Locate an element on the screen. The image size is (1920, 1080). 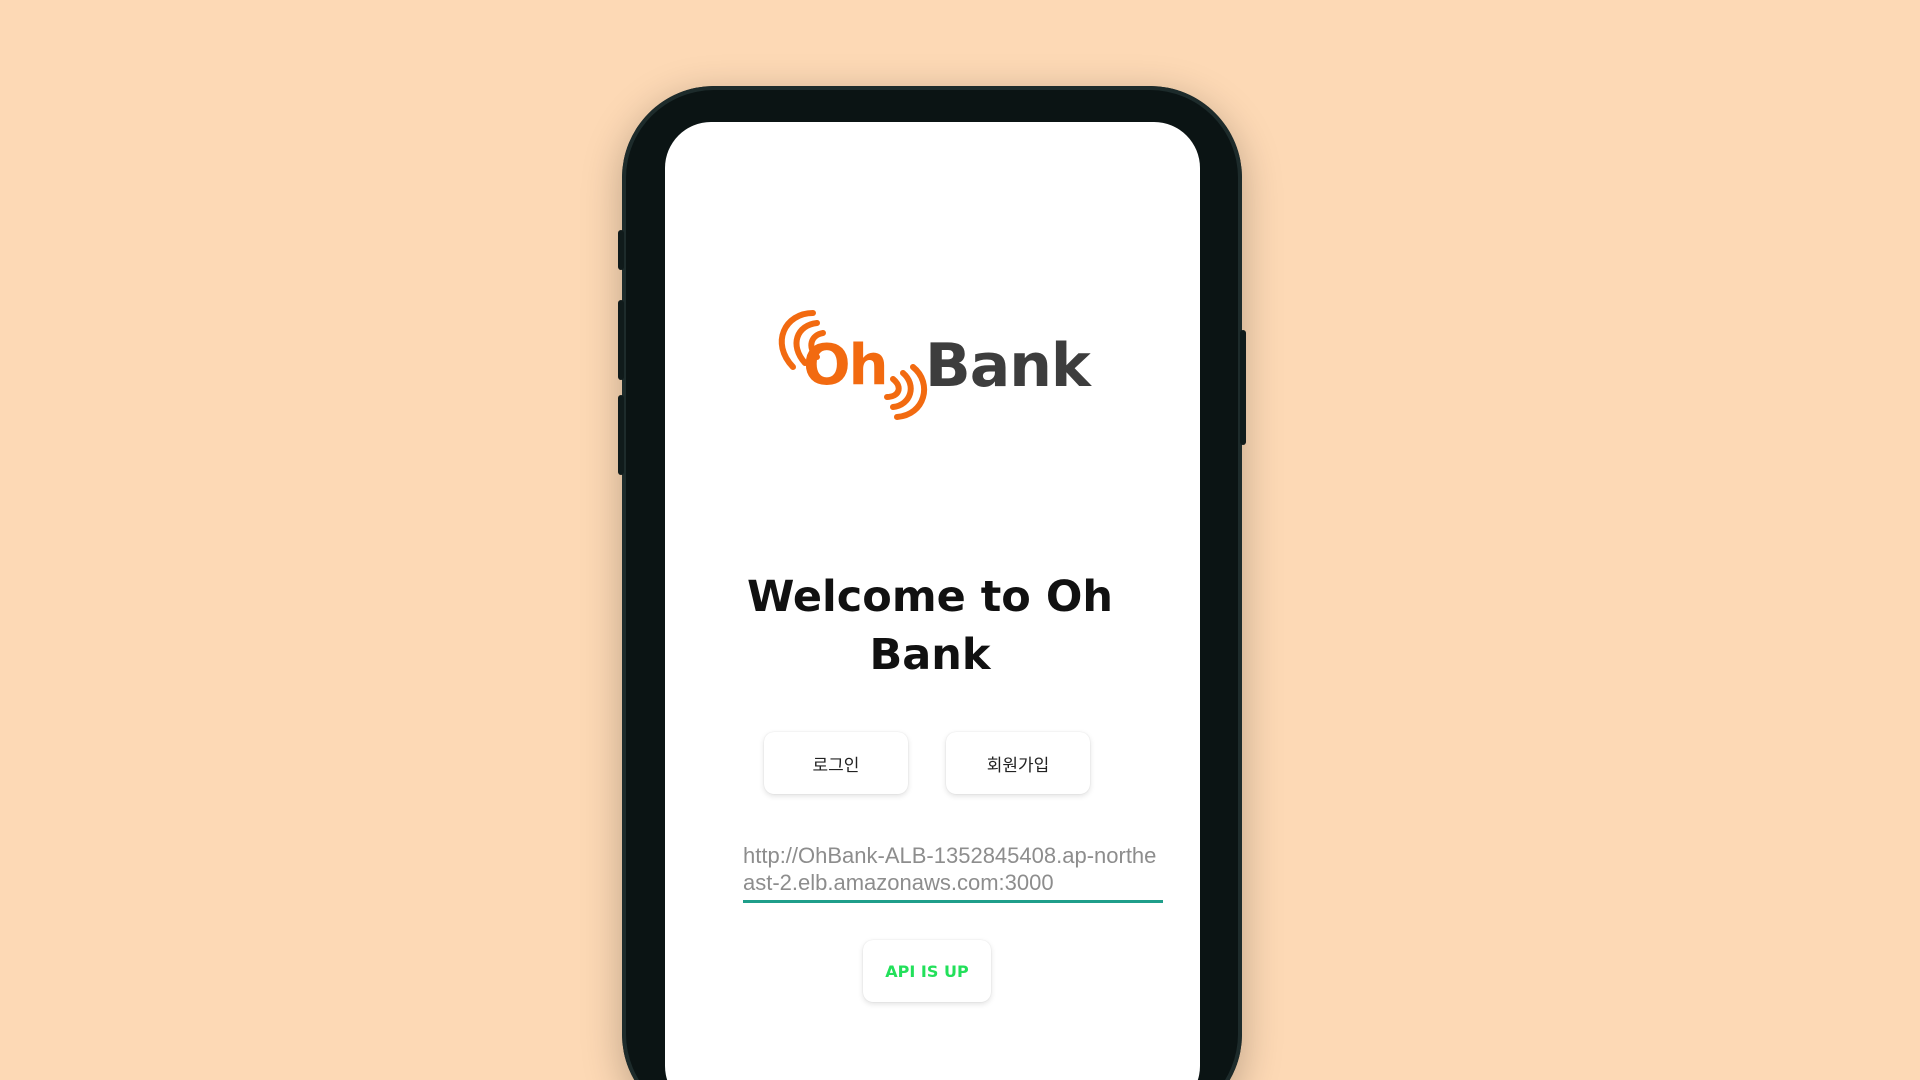
welcome-title-line1: Welcome to Oh is located at coordinates (929, 597).